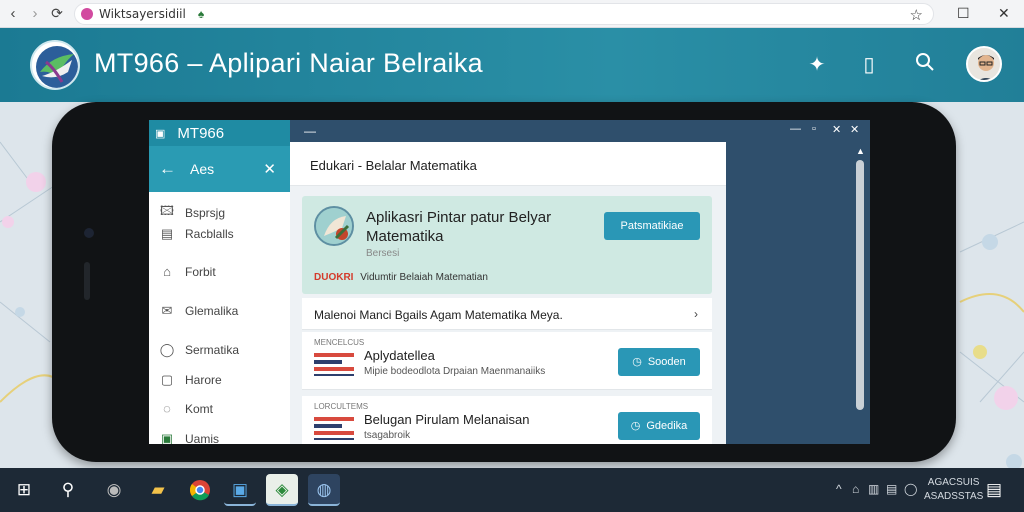 This screenshot has width=1024, height=512. What do you see at coordinates (310, 131) in the screenshot?
I see `menu-dash-icon: —` at bounding box center [310, 131].